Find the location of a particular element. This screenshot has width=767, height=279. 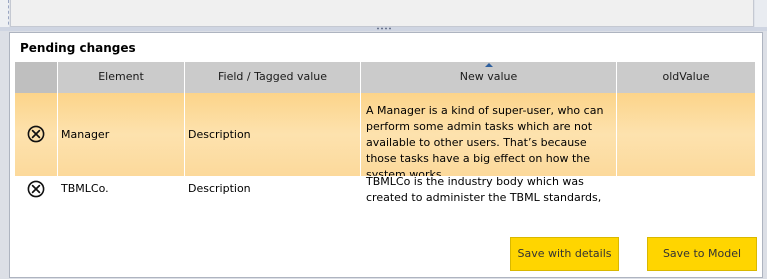

element-cell: TBMLCo. is located at coordinates (121, 191).